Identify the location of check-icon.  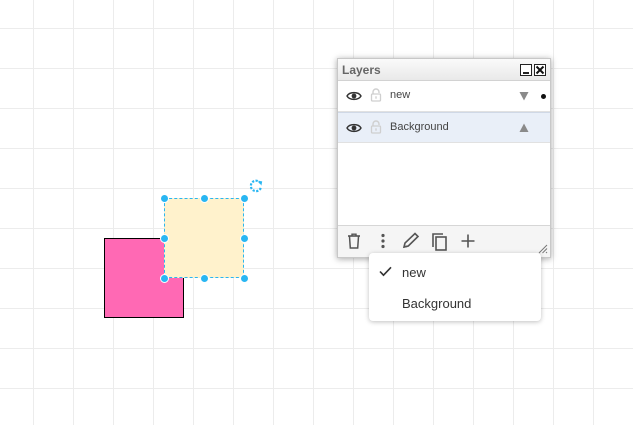
(385, 271).